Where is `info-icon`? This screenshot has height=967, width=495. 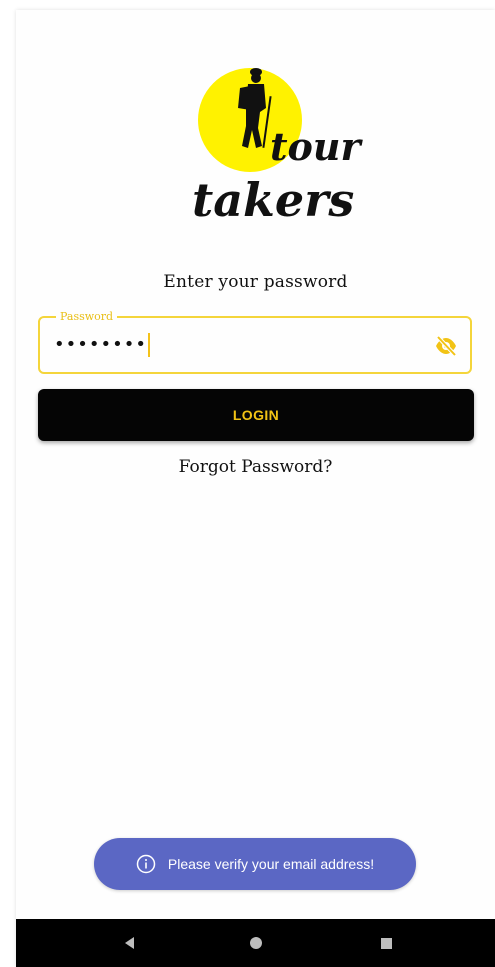 info-icon is located at coordinates (146, 864).